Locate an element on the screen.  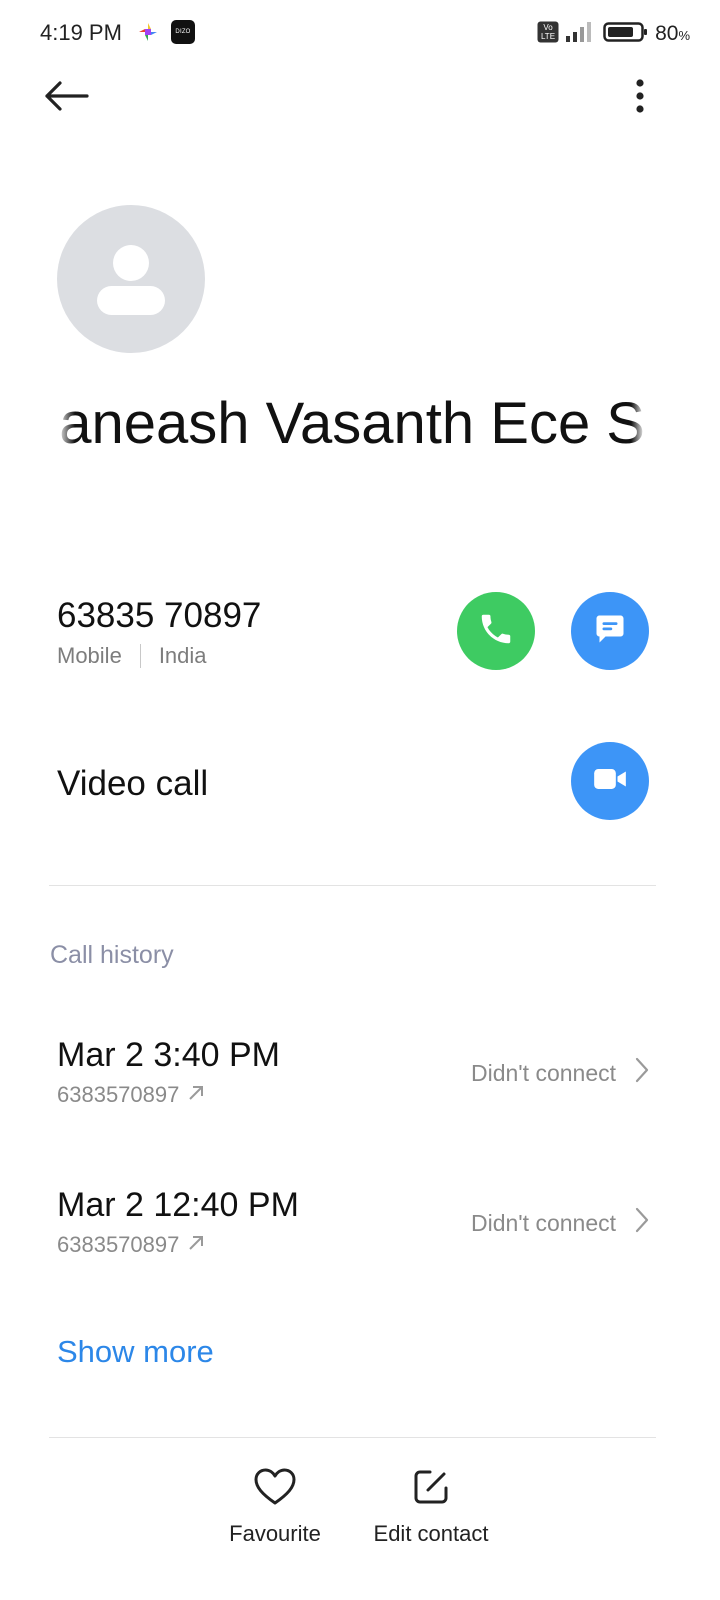
dizo-label: DIZO is located at coordinates (183, 32).